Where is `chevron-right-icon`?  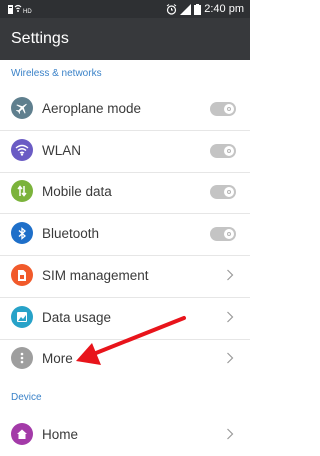 chevron-right-icon is located at coordinates (230, 434).